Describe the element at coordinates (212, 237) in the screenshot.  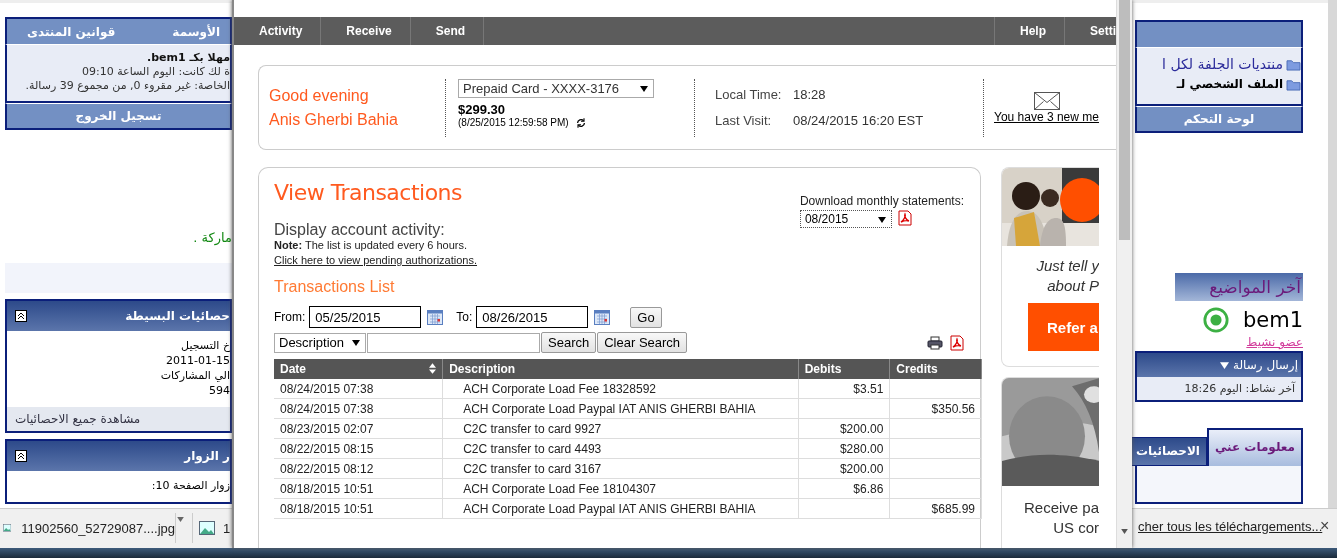
I see `notice-text: ماركة .` at that location.